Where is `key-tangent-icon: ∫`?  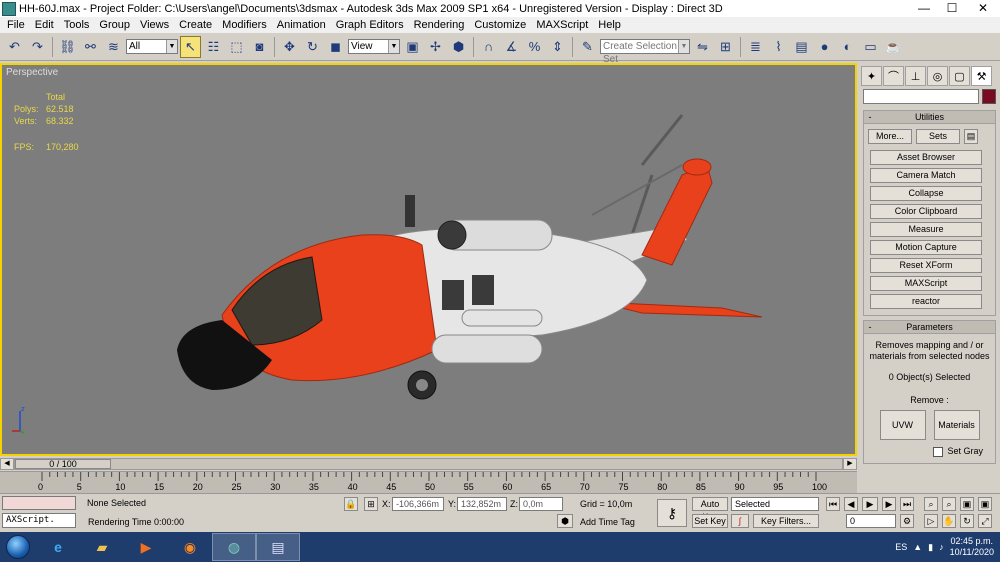
key-tangent-icon: ∫ is located at coordinates (740, 521).